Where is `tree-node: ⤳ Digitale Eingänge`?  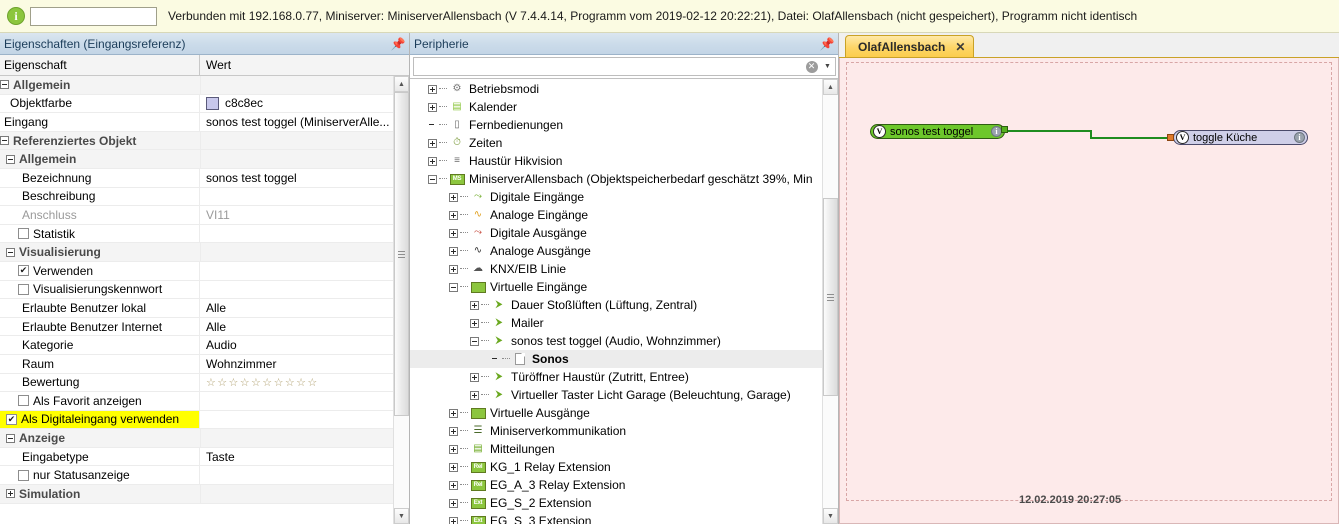
tree-node: ⤳ Digitale Eingänge is located at coordinates (616, 197).